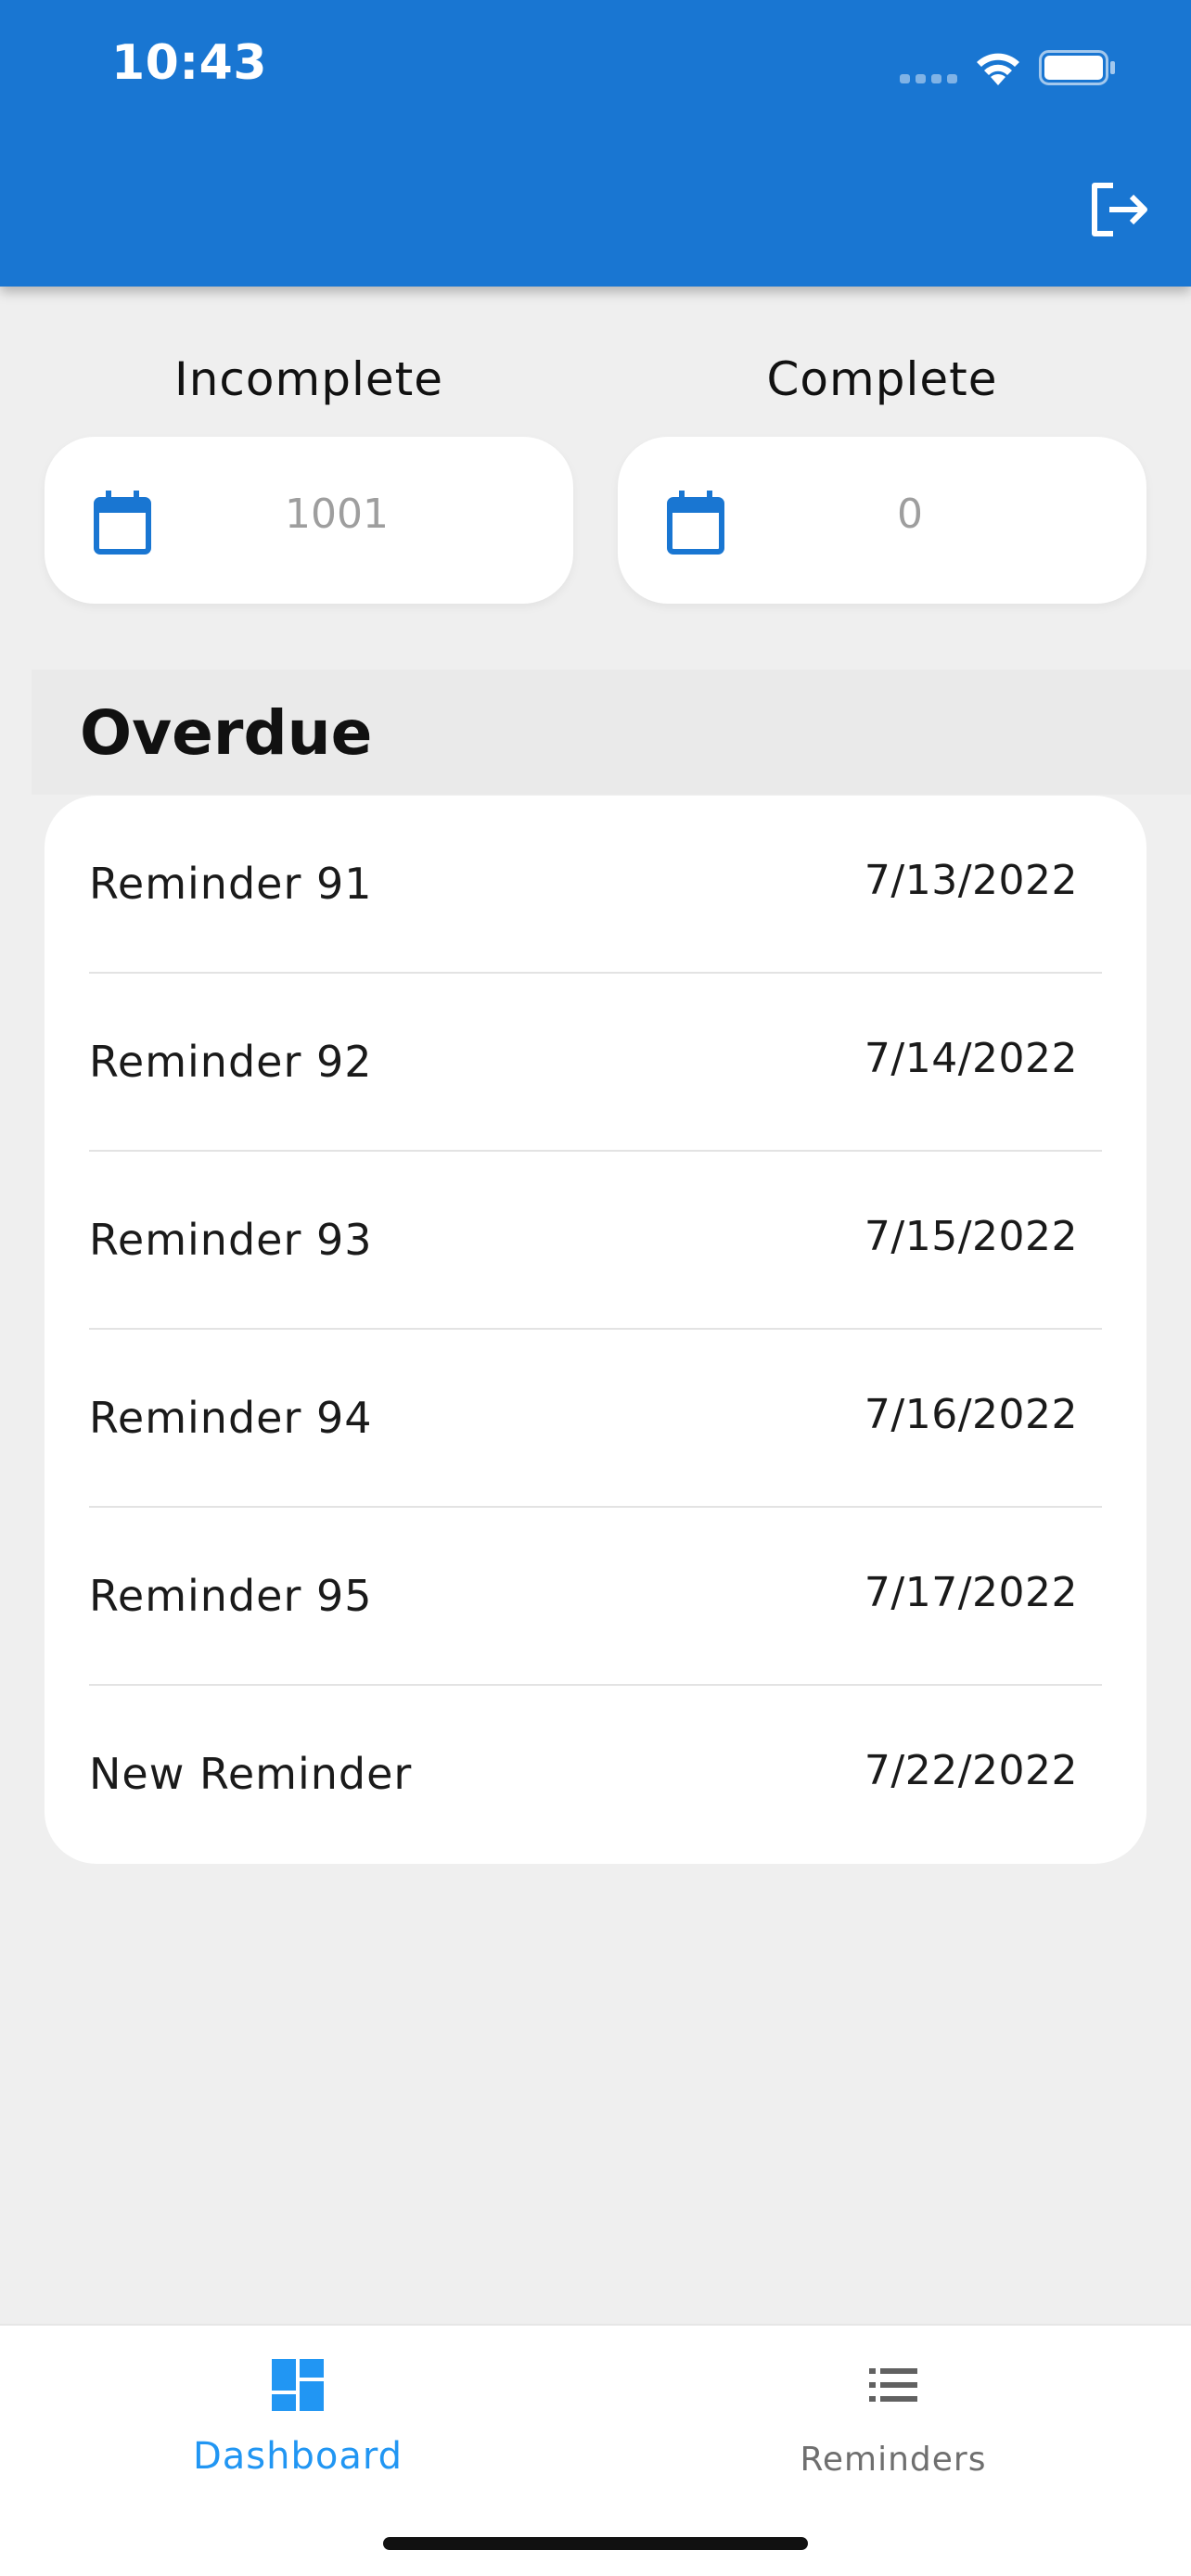 The width and height of the screenshot is (1191, 2576). What do you see at coordinates (297, 2457) in the screenshot?
I see `tab-dashboard-label: Dashboard` at bounding box center [297, 2457].